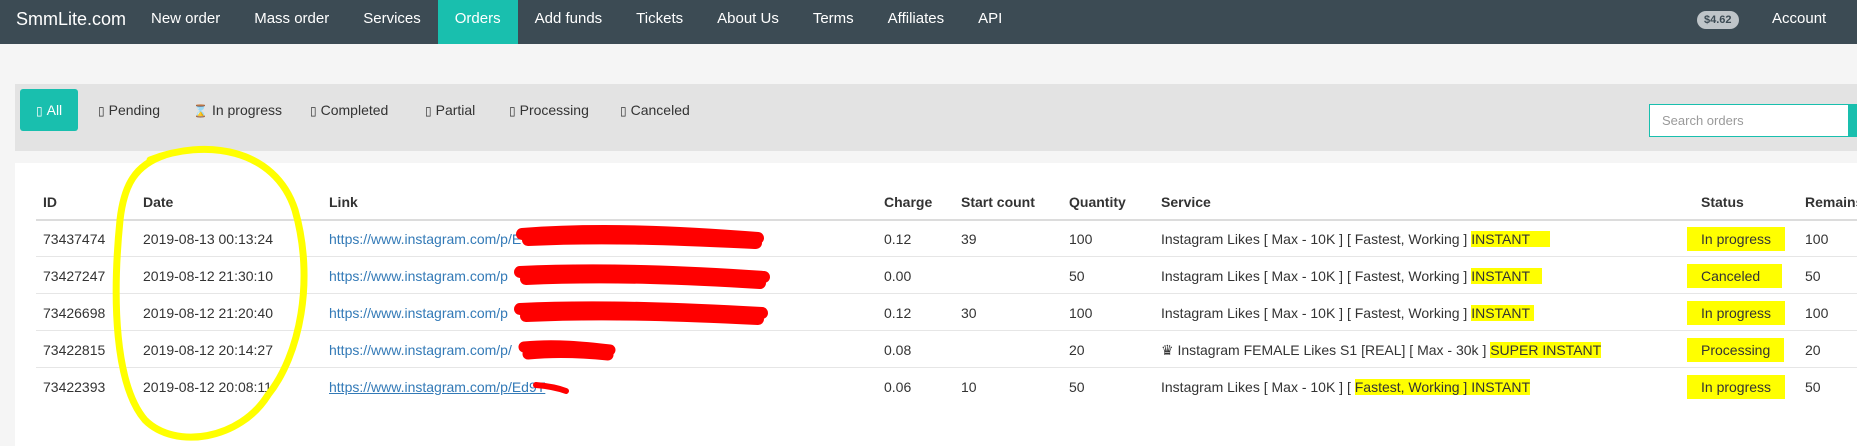 The image size is (1857, 446). Describe the element at coordinates (898, 350) in the screenshot. I see `order-charge: 0.08` at that location.